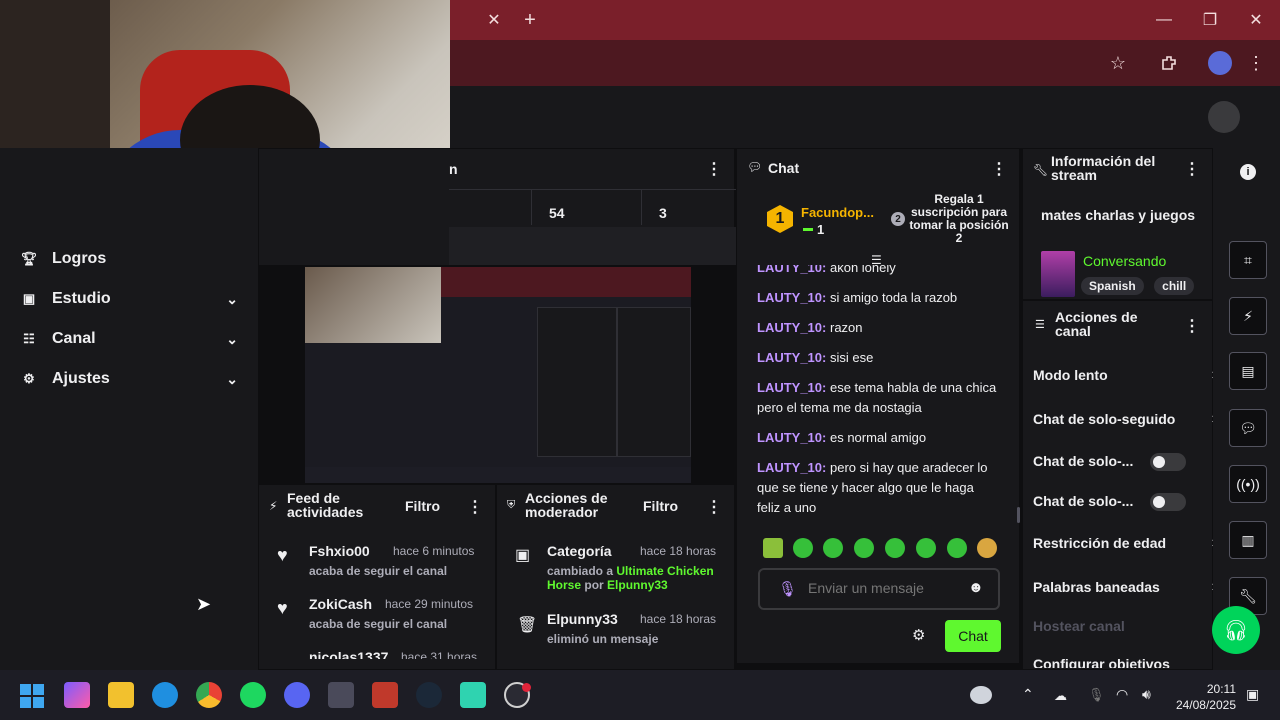  Describe the element at coordinates (1104, 419) in the screenshot. I see `action-label: Chat de solo-seguido` at that location.